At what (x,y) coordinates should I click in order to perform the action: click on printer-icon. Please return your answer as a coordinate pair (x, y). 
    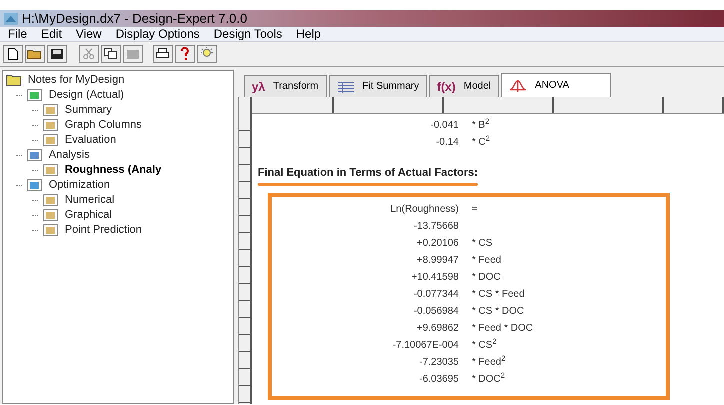
    Looking at the image, I should click on (163, 54).